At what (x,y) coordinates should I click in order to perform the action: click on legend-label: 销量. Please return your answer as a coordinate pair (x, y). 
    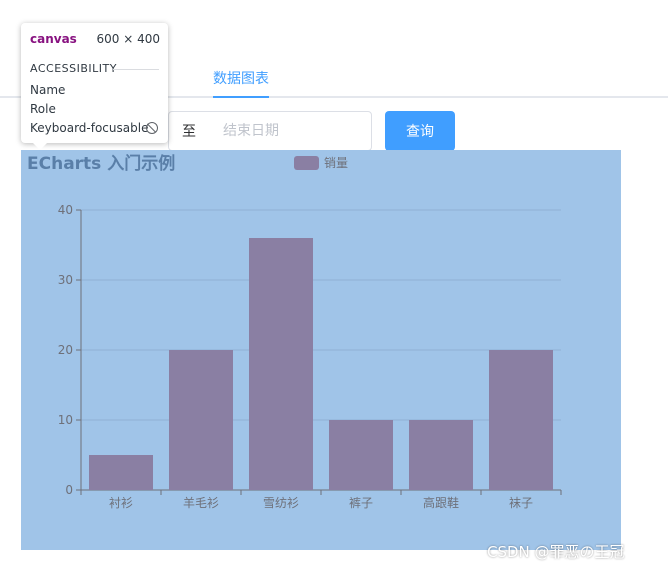
    Looking at the image, I should click on (336, 163).